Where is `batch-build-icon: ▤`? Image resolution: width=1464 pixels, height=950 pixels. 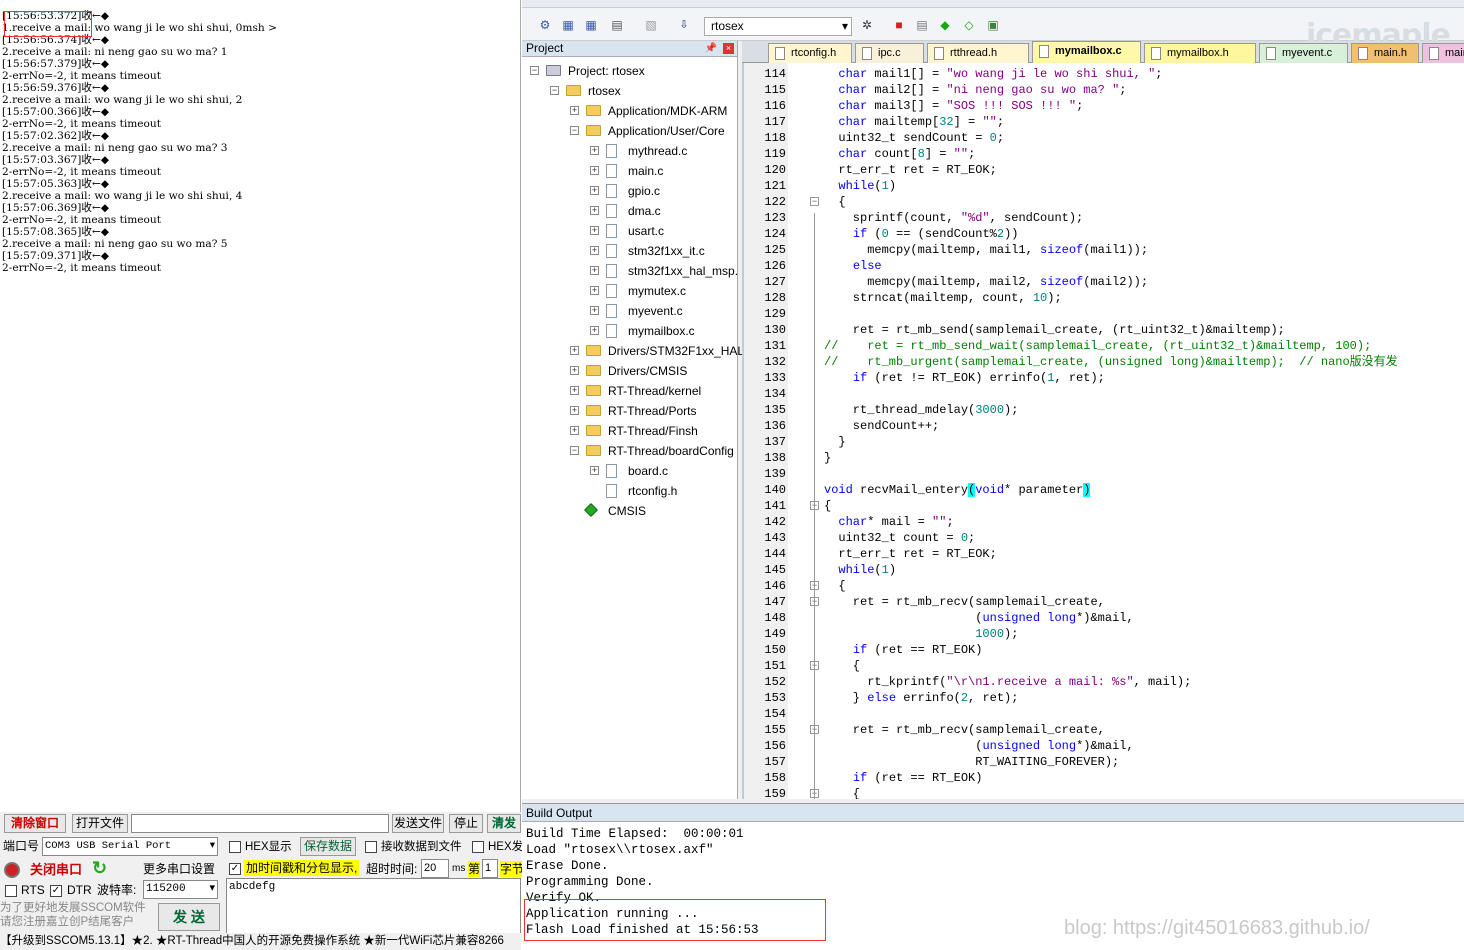 batch-build-icon: ▤ is located at coordinates (617, 25).